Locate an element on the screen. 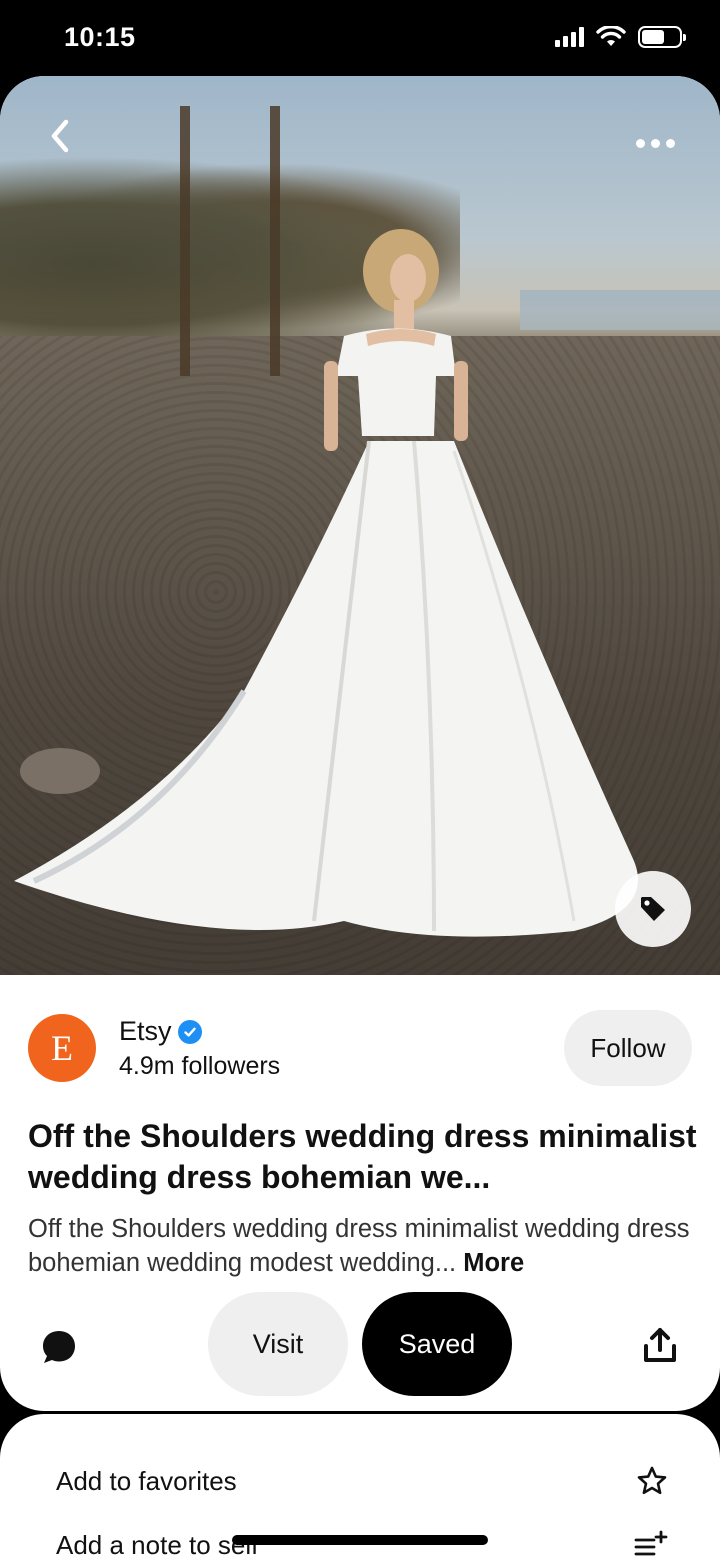 This screenshot has width=720, height=1557. back-button is located at coordinates (60, 136).